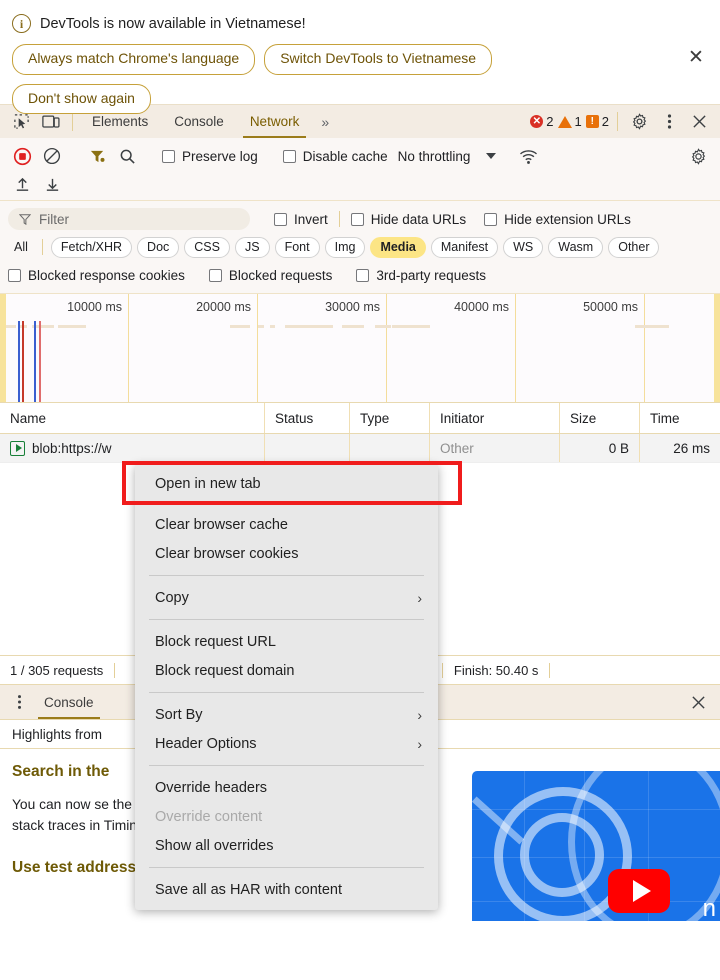 This screenshot has width=720, height=980. What do you see at coordinates (286, 743) in the screenshot?
I see `context-menu-header-options: Header Options ›` at bounding box center [286, 743].